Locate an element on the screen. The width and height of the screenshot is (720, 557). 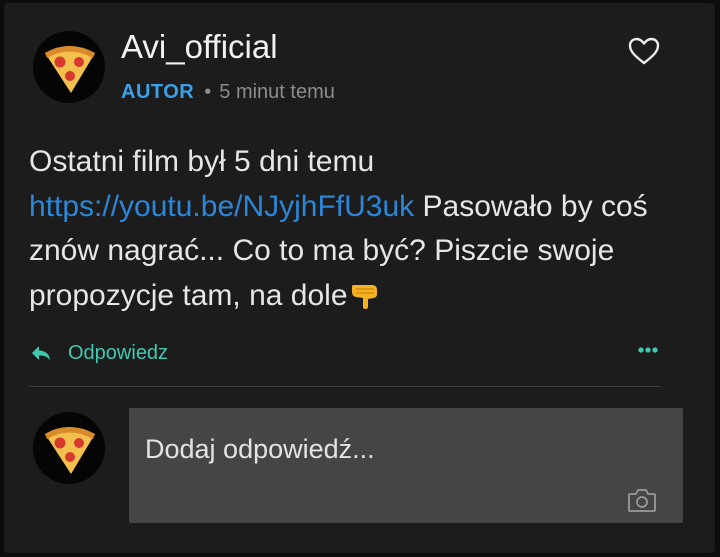
reply-label: Odpowiedz is located at coordinates (118, 352).